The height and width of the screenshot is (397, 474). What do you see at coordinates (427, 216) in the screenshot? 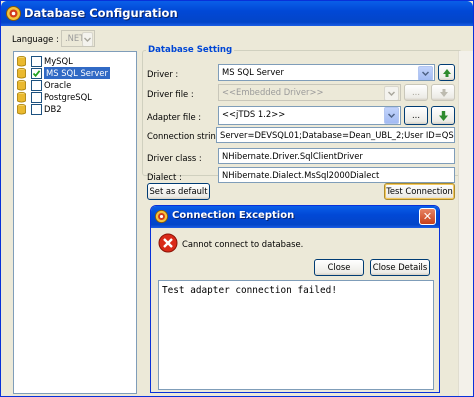
I see `dialog-close-icon: ✕` at bounding box center [427, 216].